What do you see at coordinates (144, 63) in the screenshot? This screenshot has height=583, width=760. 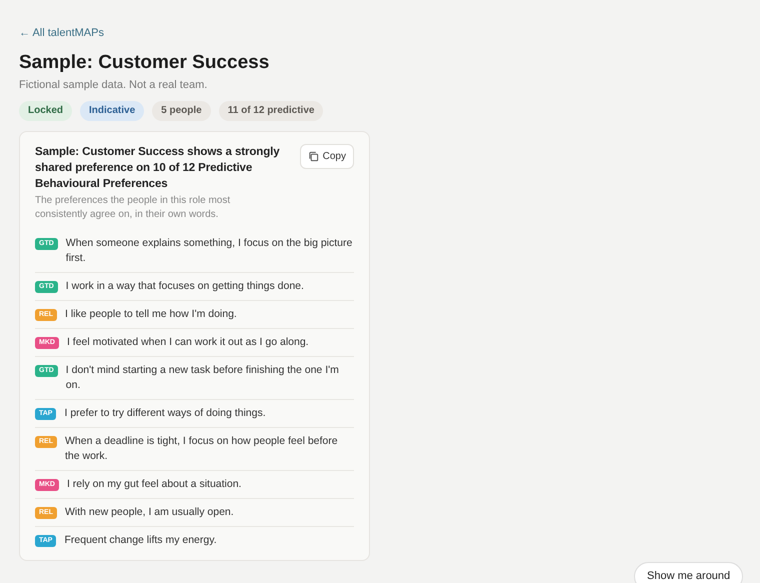 I see `page-title: Sample: Customer Success` at bounding box center [144, 63].